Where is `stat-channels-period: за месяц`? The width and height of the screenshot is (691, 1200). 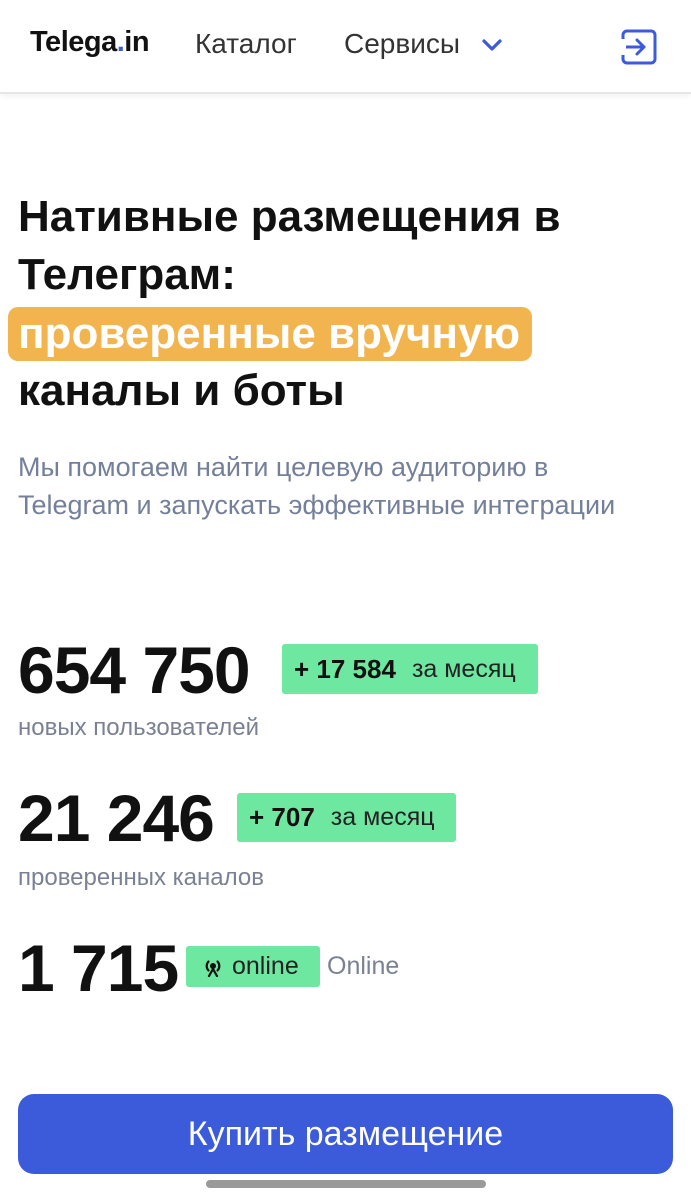 stat-channels-period: за месяц is located at coordinates (382, 817).